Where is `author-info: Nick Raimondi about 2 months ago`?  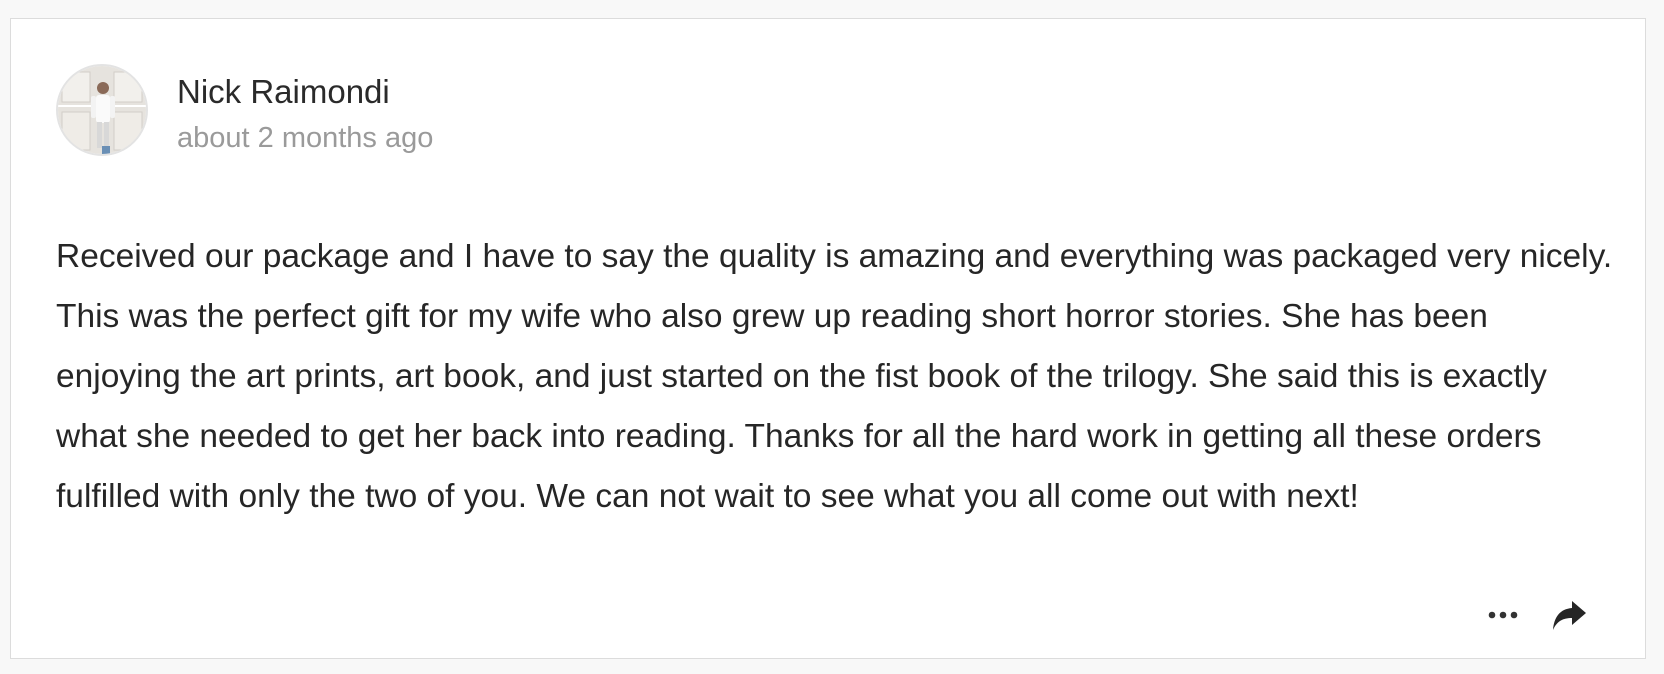 author-info: Nick Raimondi about 2 months ago is located at coordinates (305, 111).